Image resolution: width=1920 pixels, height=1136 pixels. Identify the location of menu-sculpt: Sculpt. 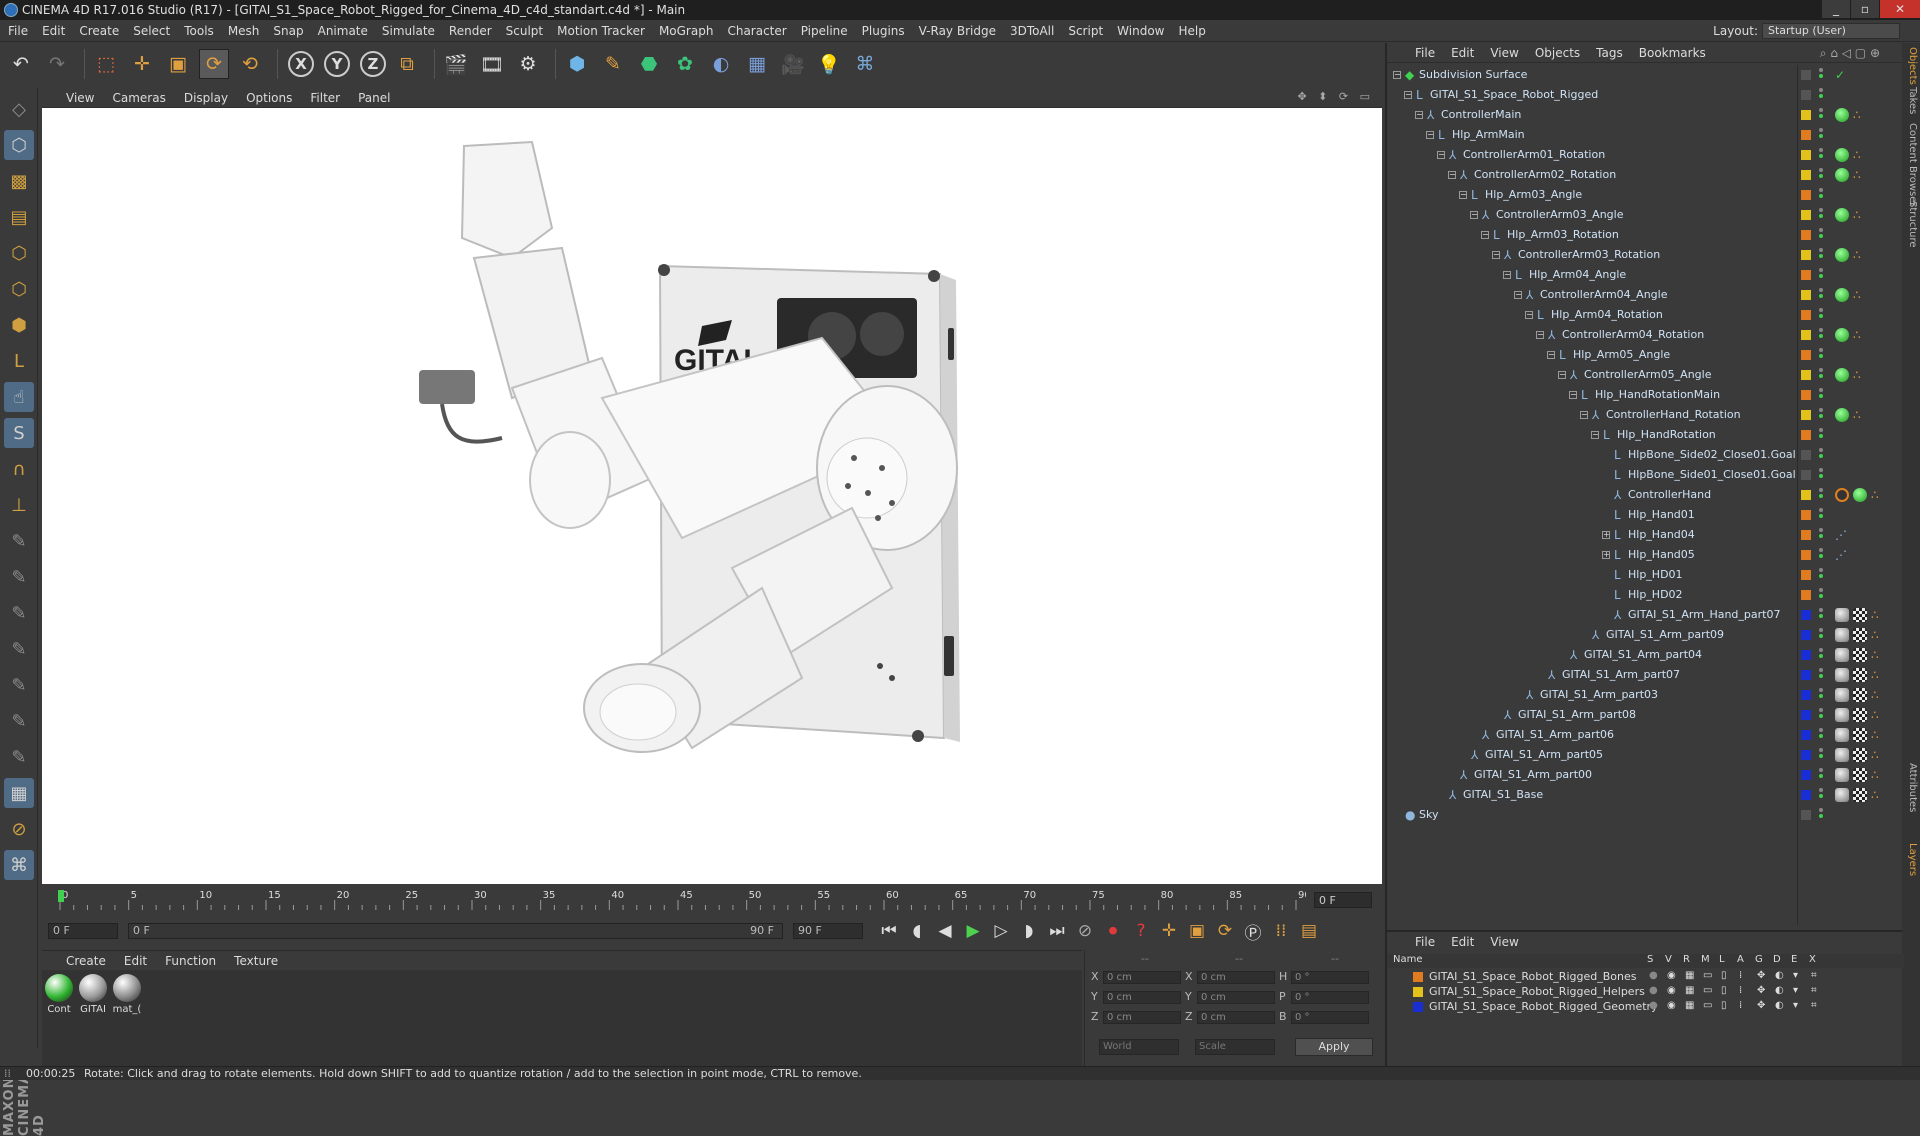
(524, 31).